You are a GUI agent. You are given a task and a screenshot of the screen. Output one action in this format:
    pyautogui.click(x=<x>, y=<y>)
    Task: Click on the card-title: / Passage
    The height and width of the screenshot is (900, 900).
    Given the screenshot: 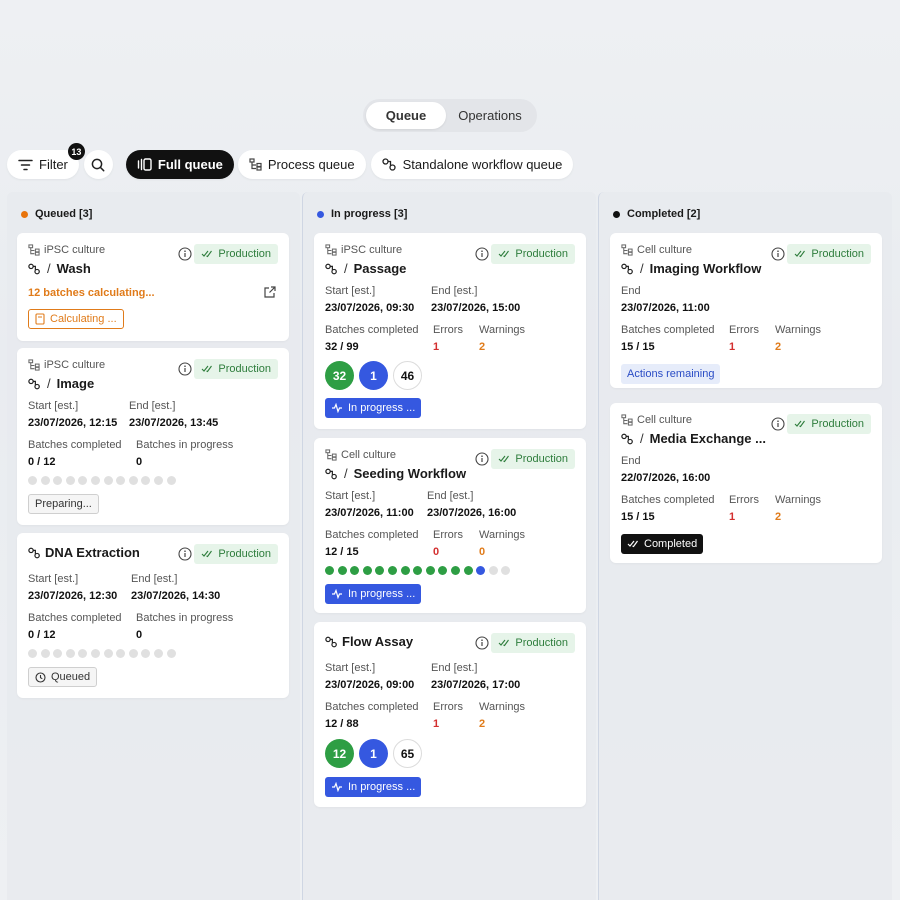 What is the action you would take?
    pyautogui.click(x=365, y=268)
    